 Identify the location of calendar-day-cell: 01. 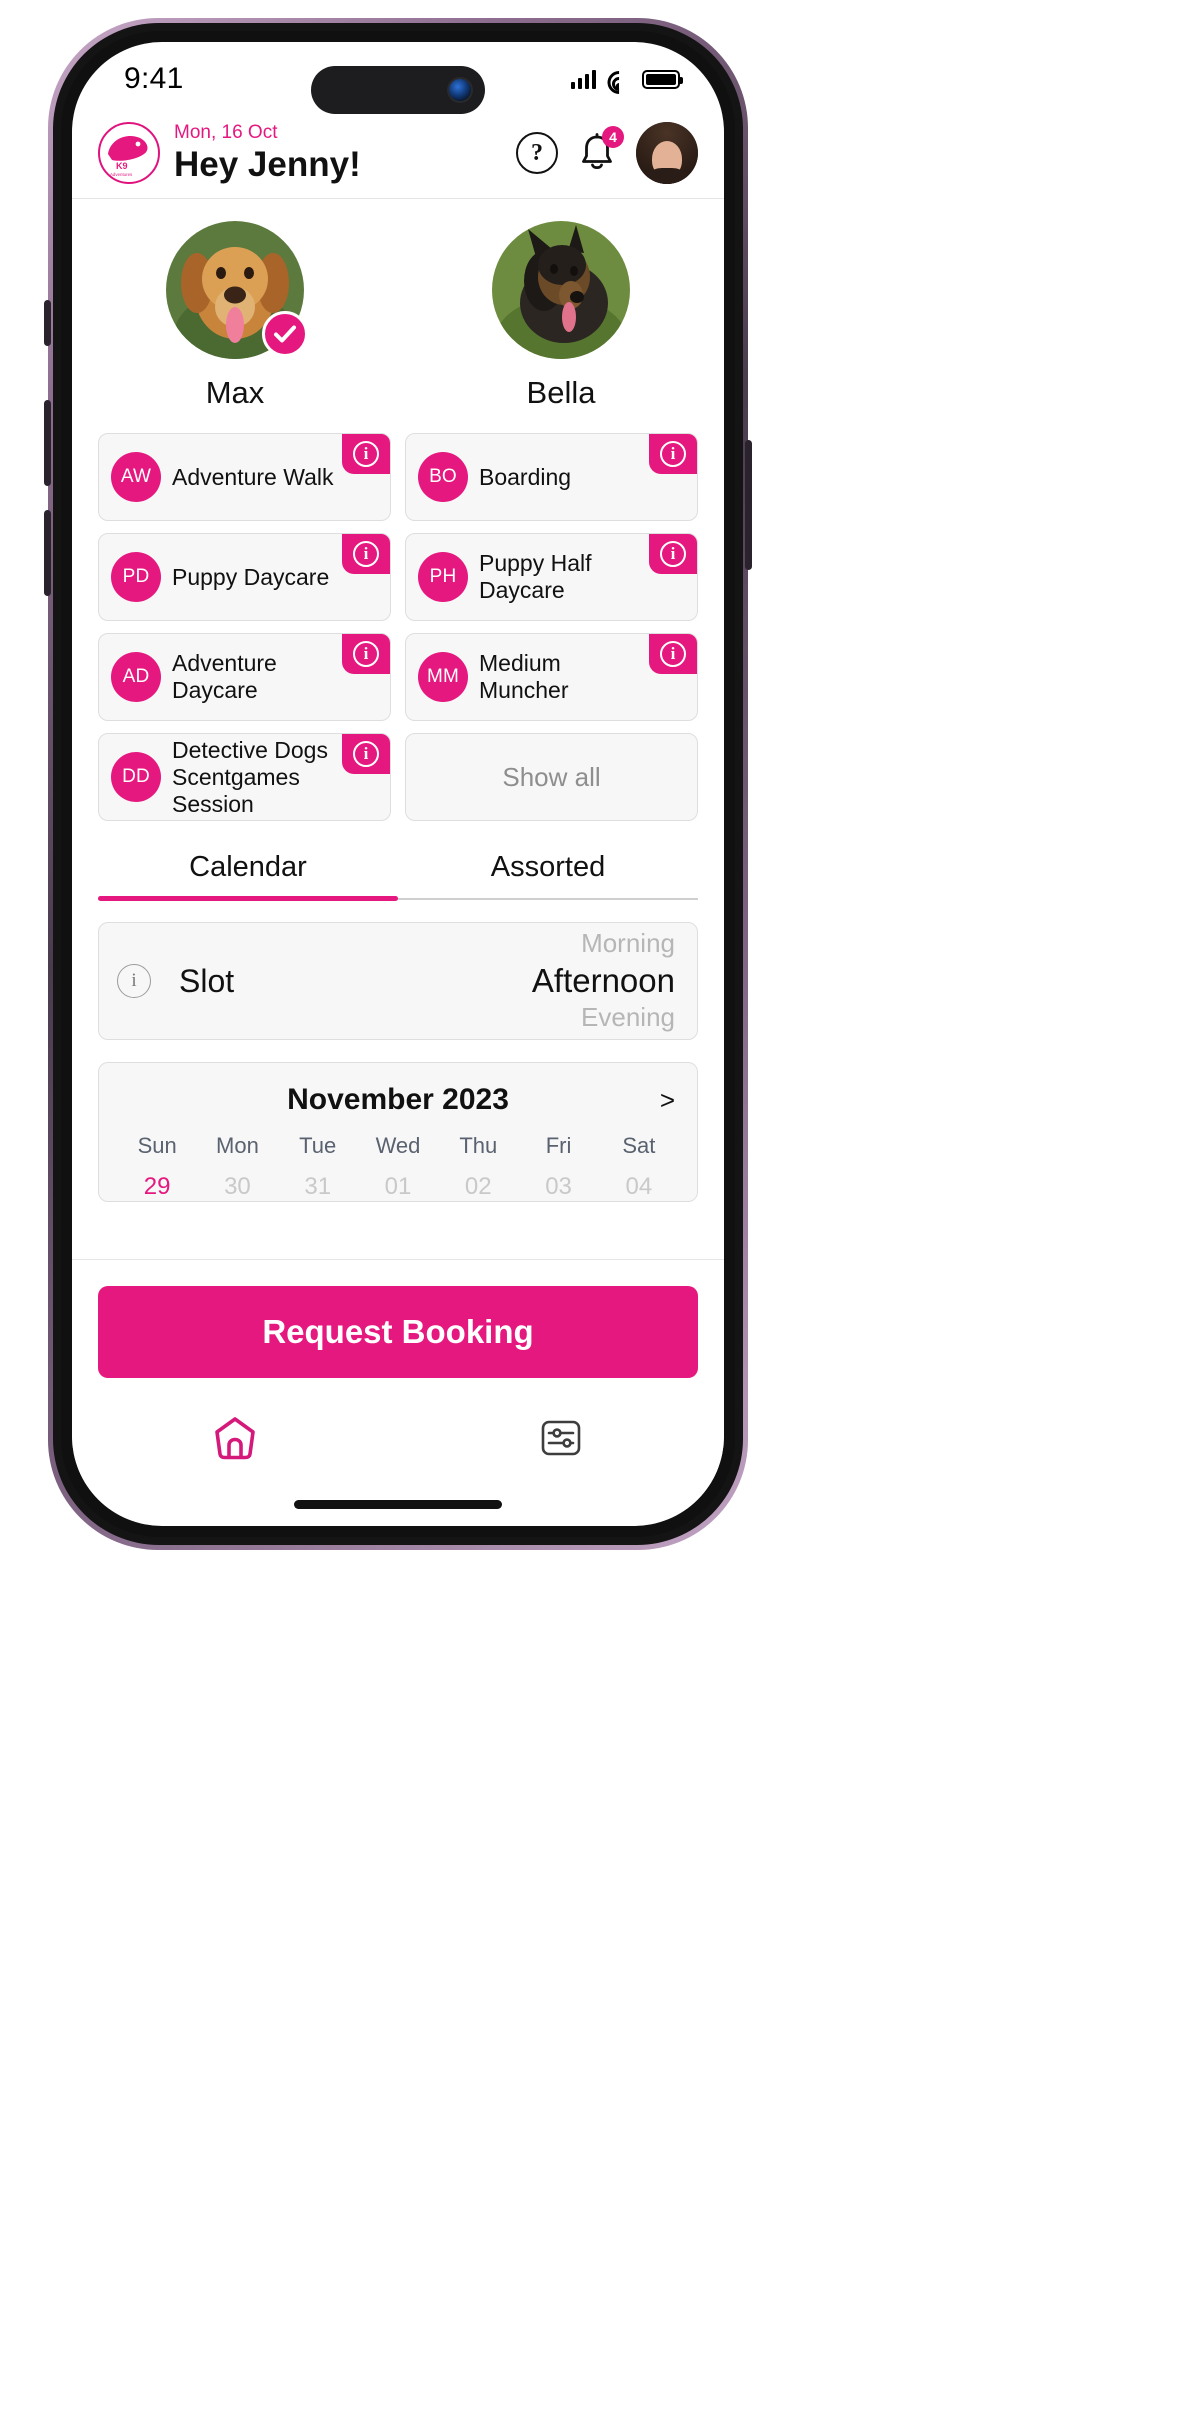
(398, 1184).